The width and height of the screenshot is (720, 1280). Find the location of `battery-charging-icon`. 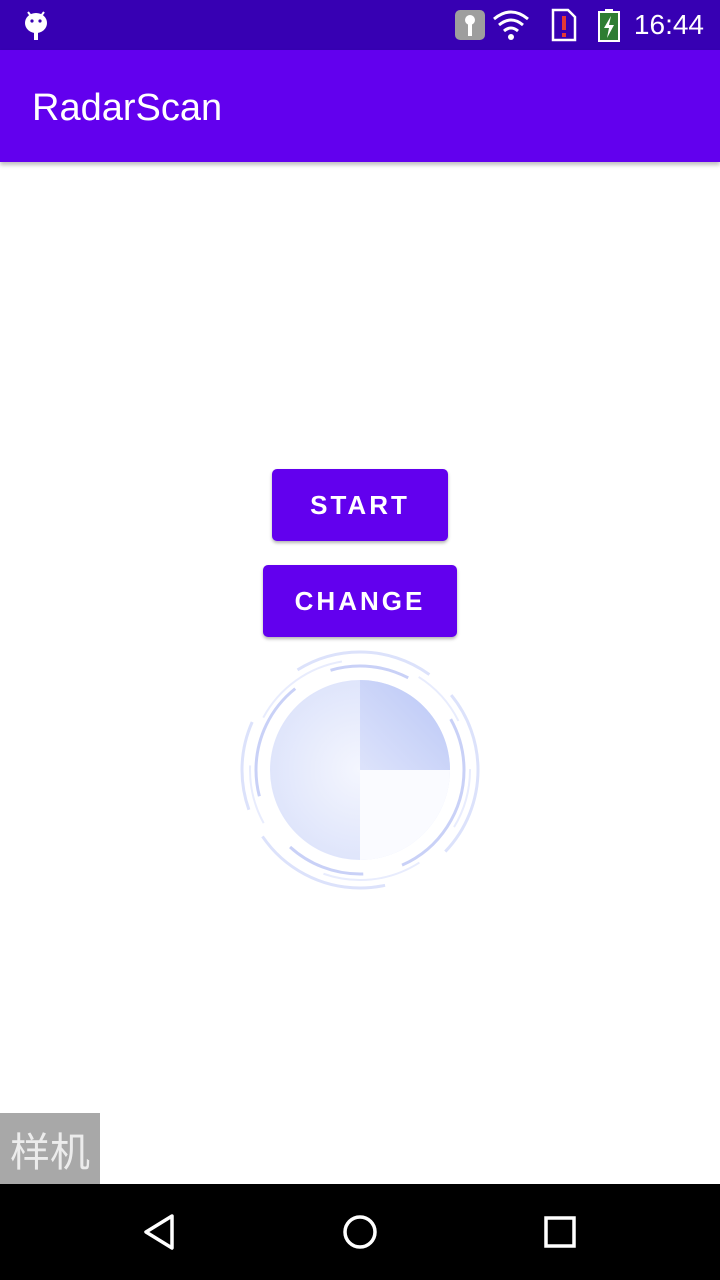

battery-charging-icon is located at coordinates (609, 25).